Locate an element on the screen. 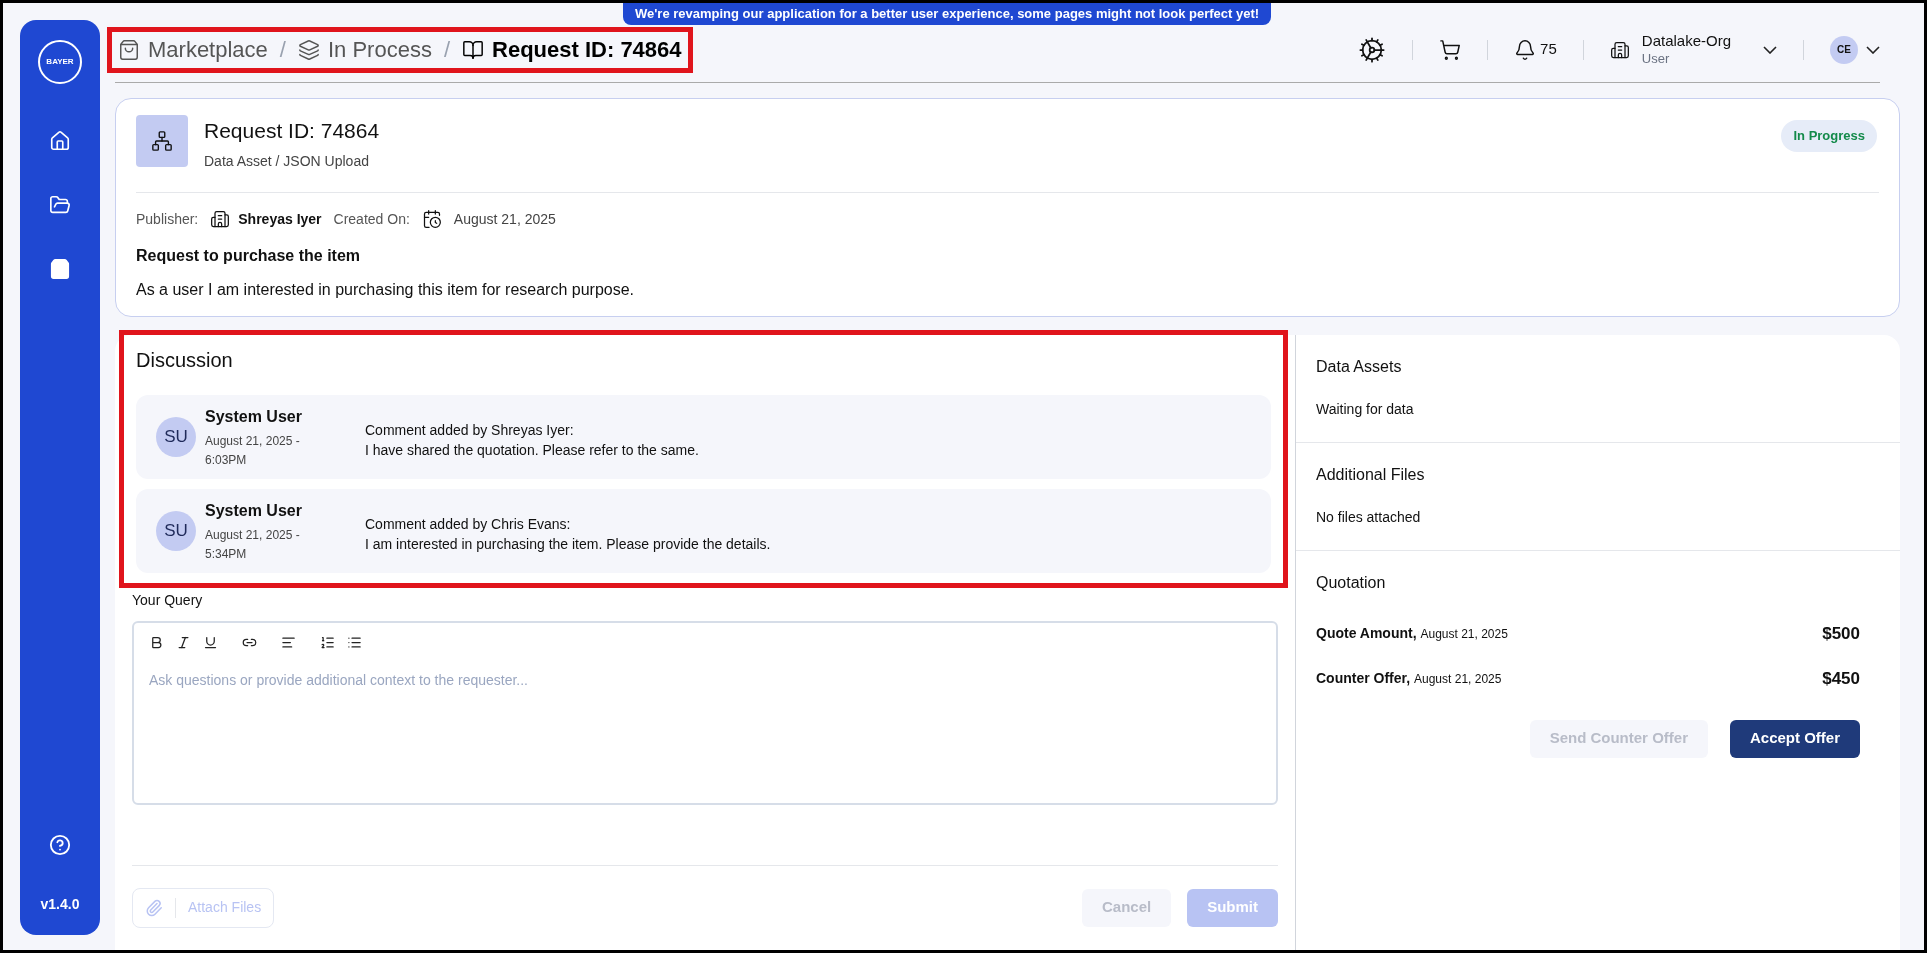 This screenshot has width=1927, height=953. quote-amount: $450 is located at coordinates (1841, 679).